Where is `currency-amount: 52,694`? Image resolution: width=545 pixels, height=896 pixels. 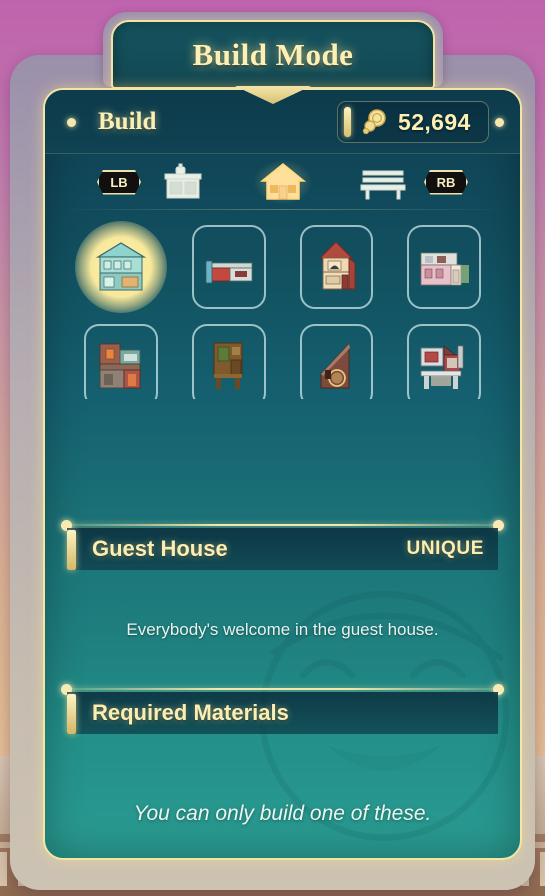 currency-amount: 52,694 is located at coordinates (434, 121).